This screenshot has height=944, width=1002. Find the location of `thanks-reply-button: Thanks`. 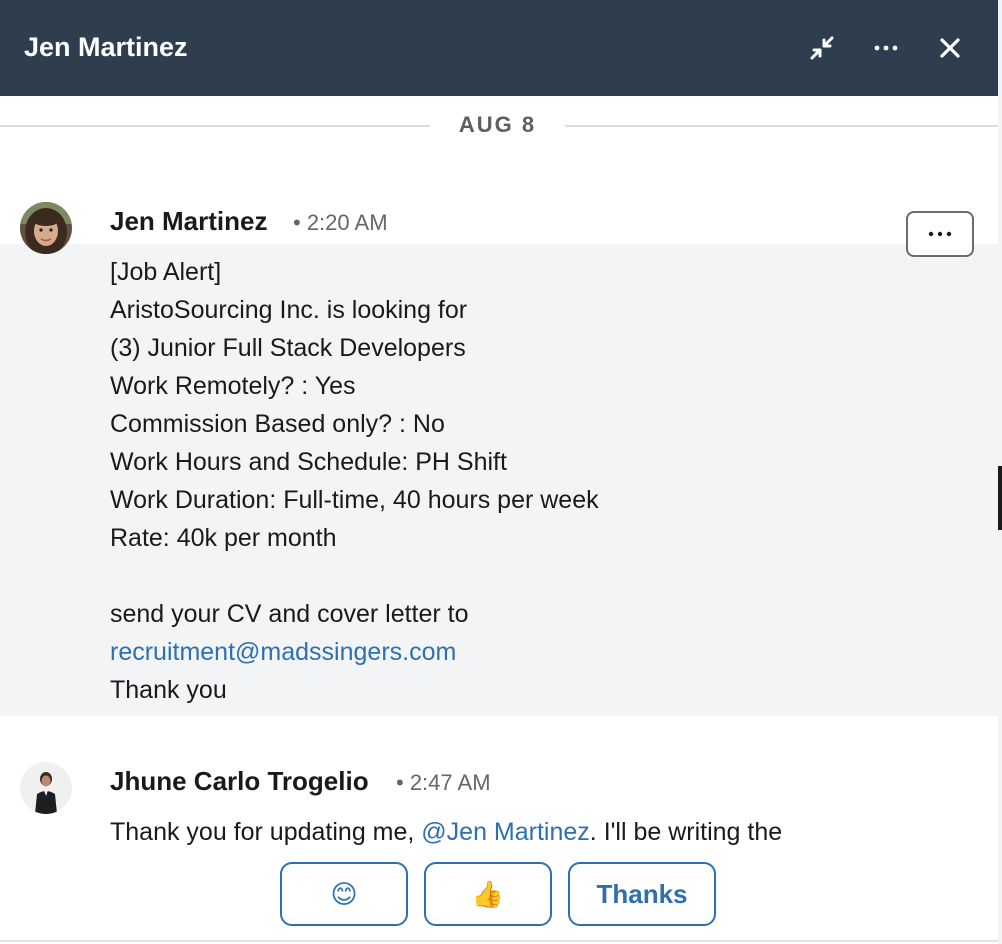

thanks-reply-button: Thanks is located at coordinates (642, 894).